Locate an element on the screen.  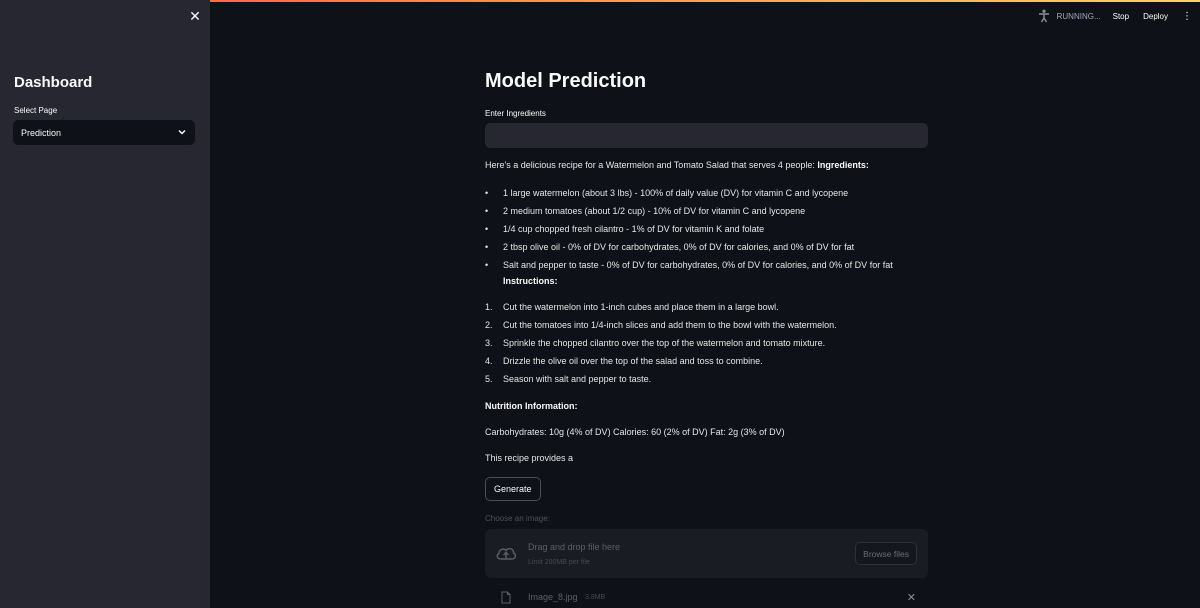
ingredients-input-label: Enter Ingredients is located at coordinates (515, 113).